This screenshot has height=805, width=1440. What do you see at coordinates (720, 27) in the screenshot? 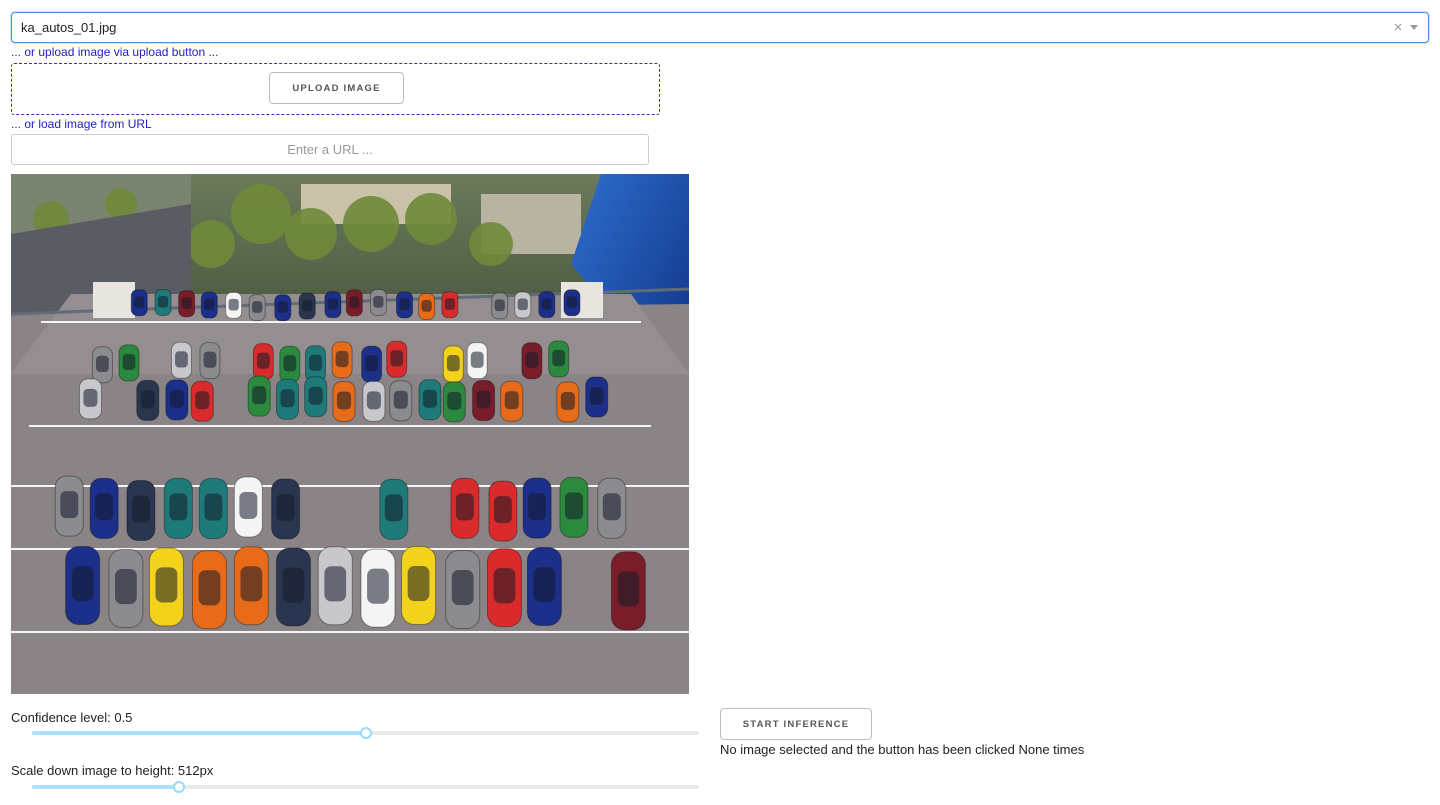
I see `image-select-dropdown: ka_autos_01.jpg ×` at bounding box center [720, 27].